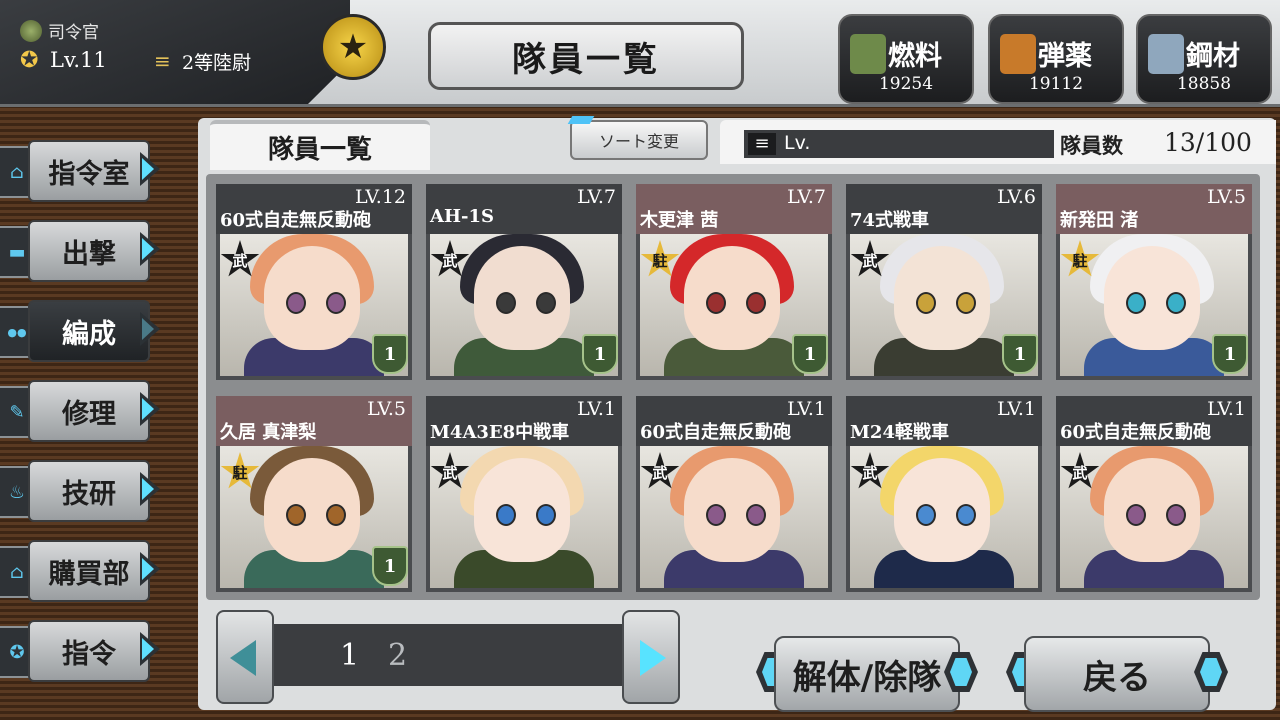 The image size is (1280, 720). I want to click on side-menu-repair: ✎ 修理, so click(80, 410).